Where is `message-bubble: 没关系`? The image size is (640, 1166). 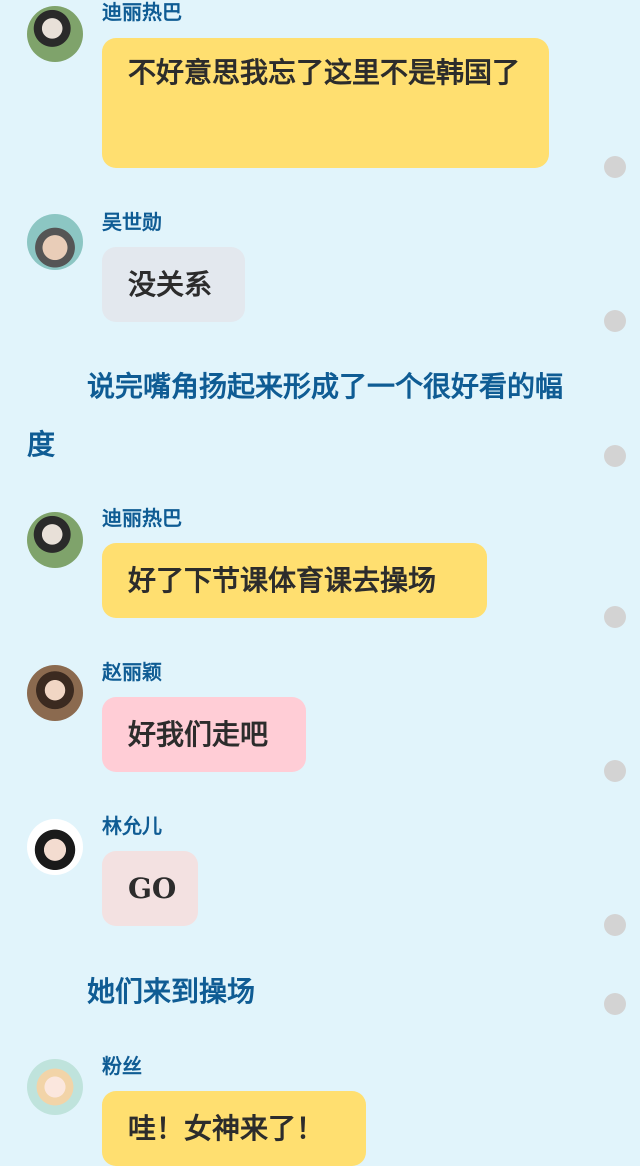
message-bubble: 没关系 is located at coordinates (173, 284).